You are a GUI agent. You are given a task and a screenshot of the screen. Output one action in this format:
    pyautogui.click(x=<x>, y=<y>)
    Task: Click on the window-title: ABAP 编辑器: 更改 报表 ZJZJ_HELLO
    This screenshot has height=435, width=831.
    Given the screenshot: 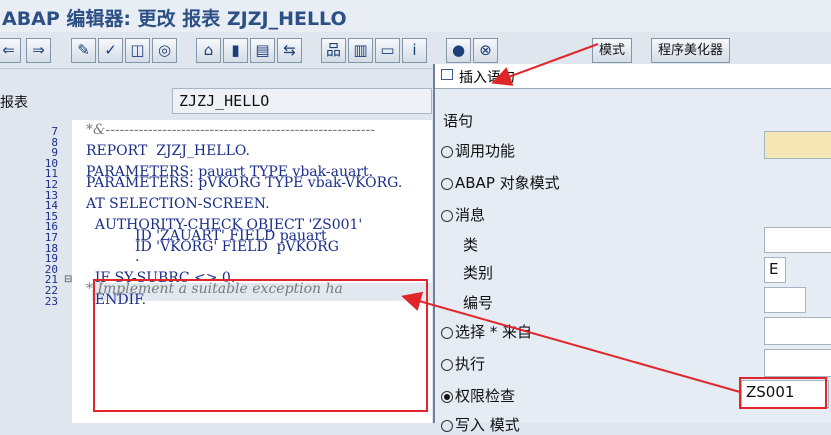 What is the action you would take?
    pyautogui.click(x=174, y=19)
    